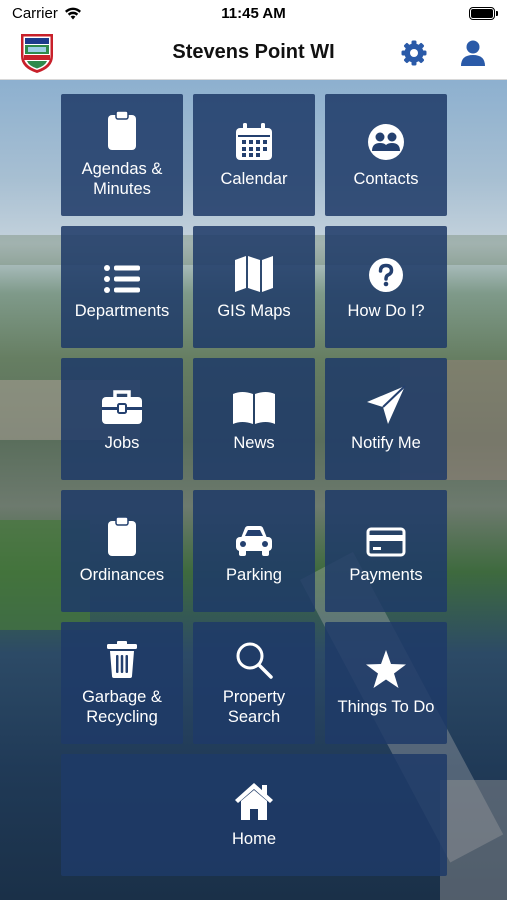  What do you see at coordinates (386, 275) in the screenshot?
I see `question-icon` at bounding box center [386, 275].